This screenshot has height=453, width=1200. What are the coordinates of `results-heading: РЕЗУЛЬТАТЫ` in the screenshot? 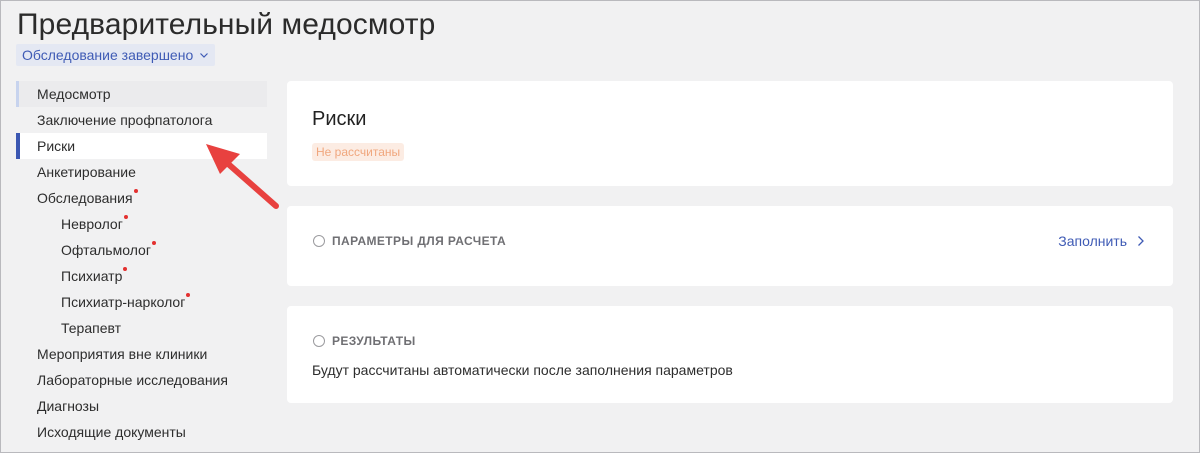 It's located at (374, 341).